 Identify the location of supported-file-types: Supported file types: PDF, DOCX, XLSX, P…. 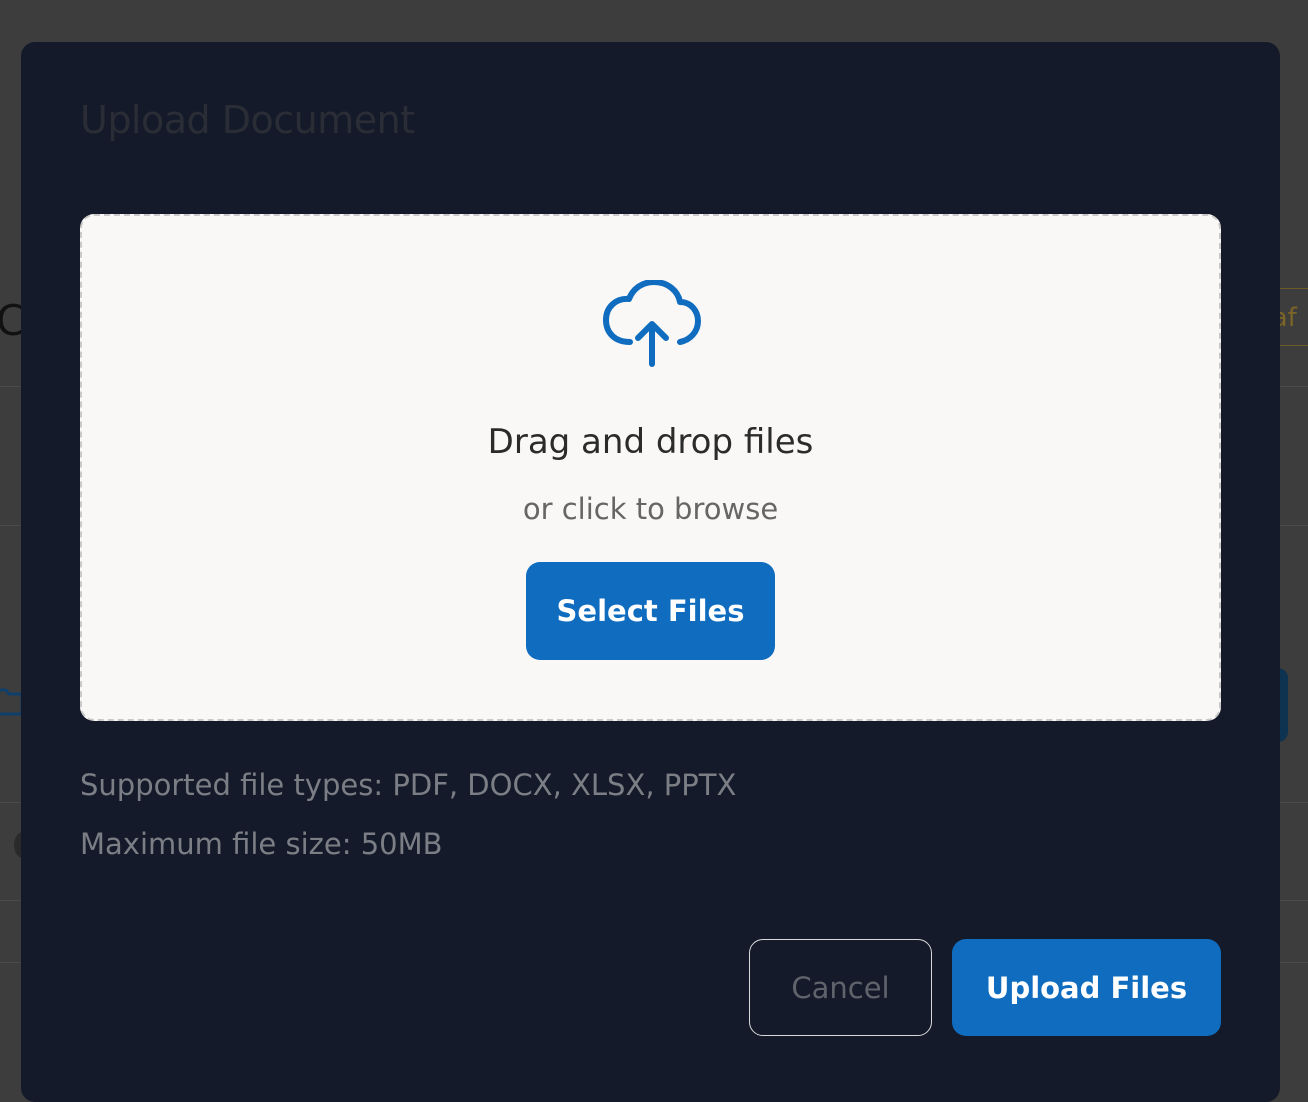
(408, 785).